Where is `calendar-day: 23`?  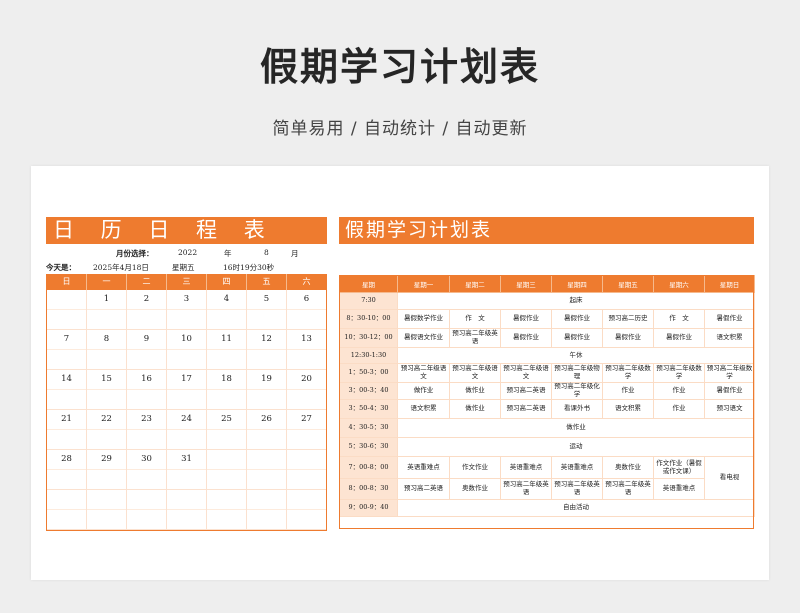 calendar-day: 23 is located at coordinates (147, 430).